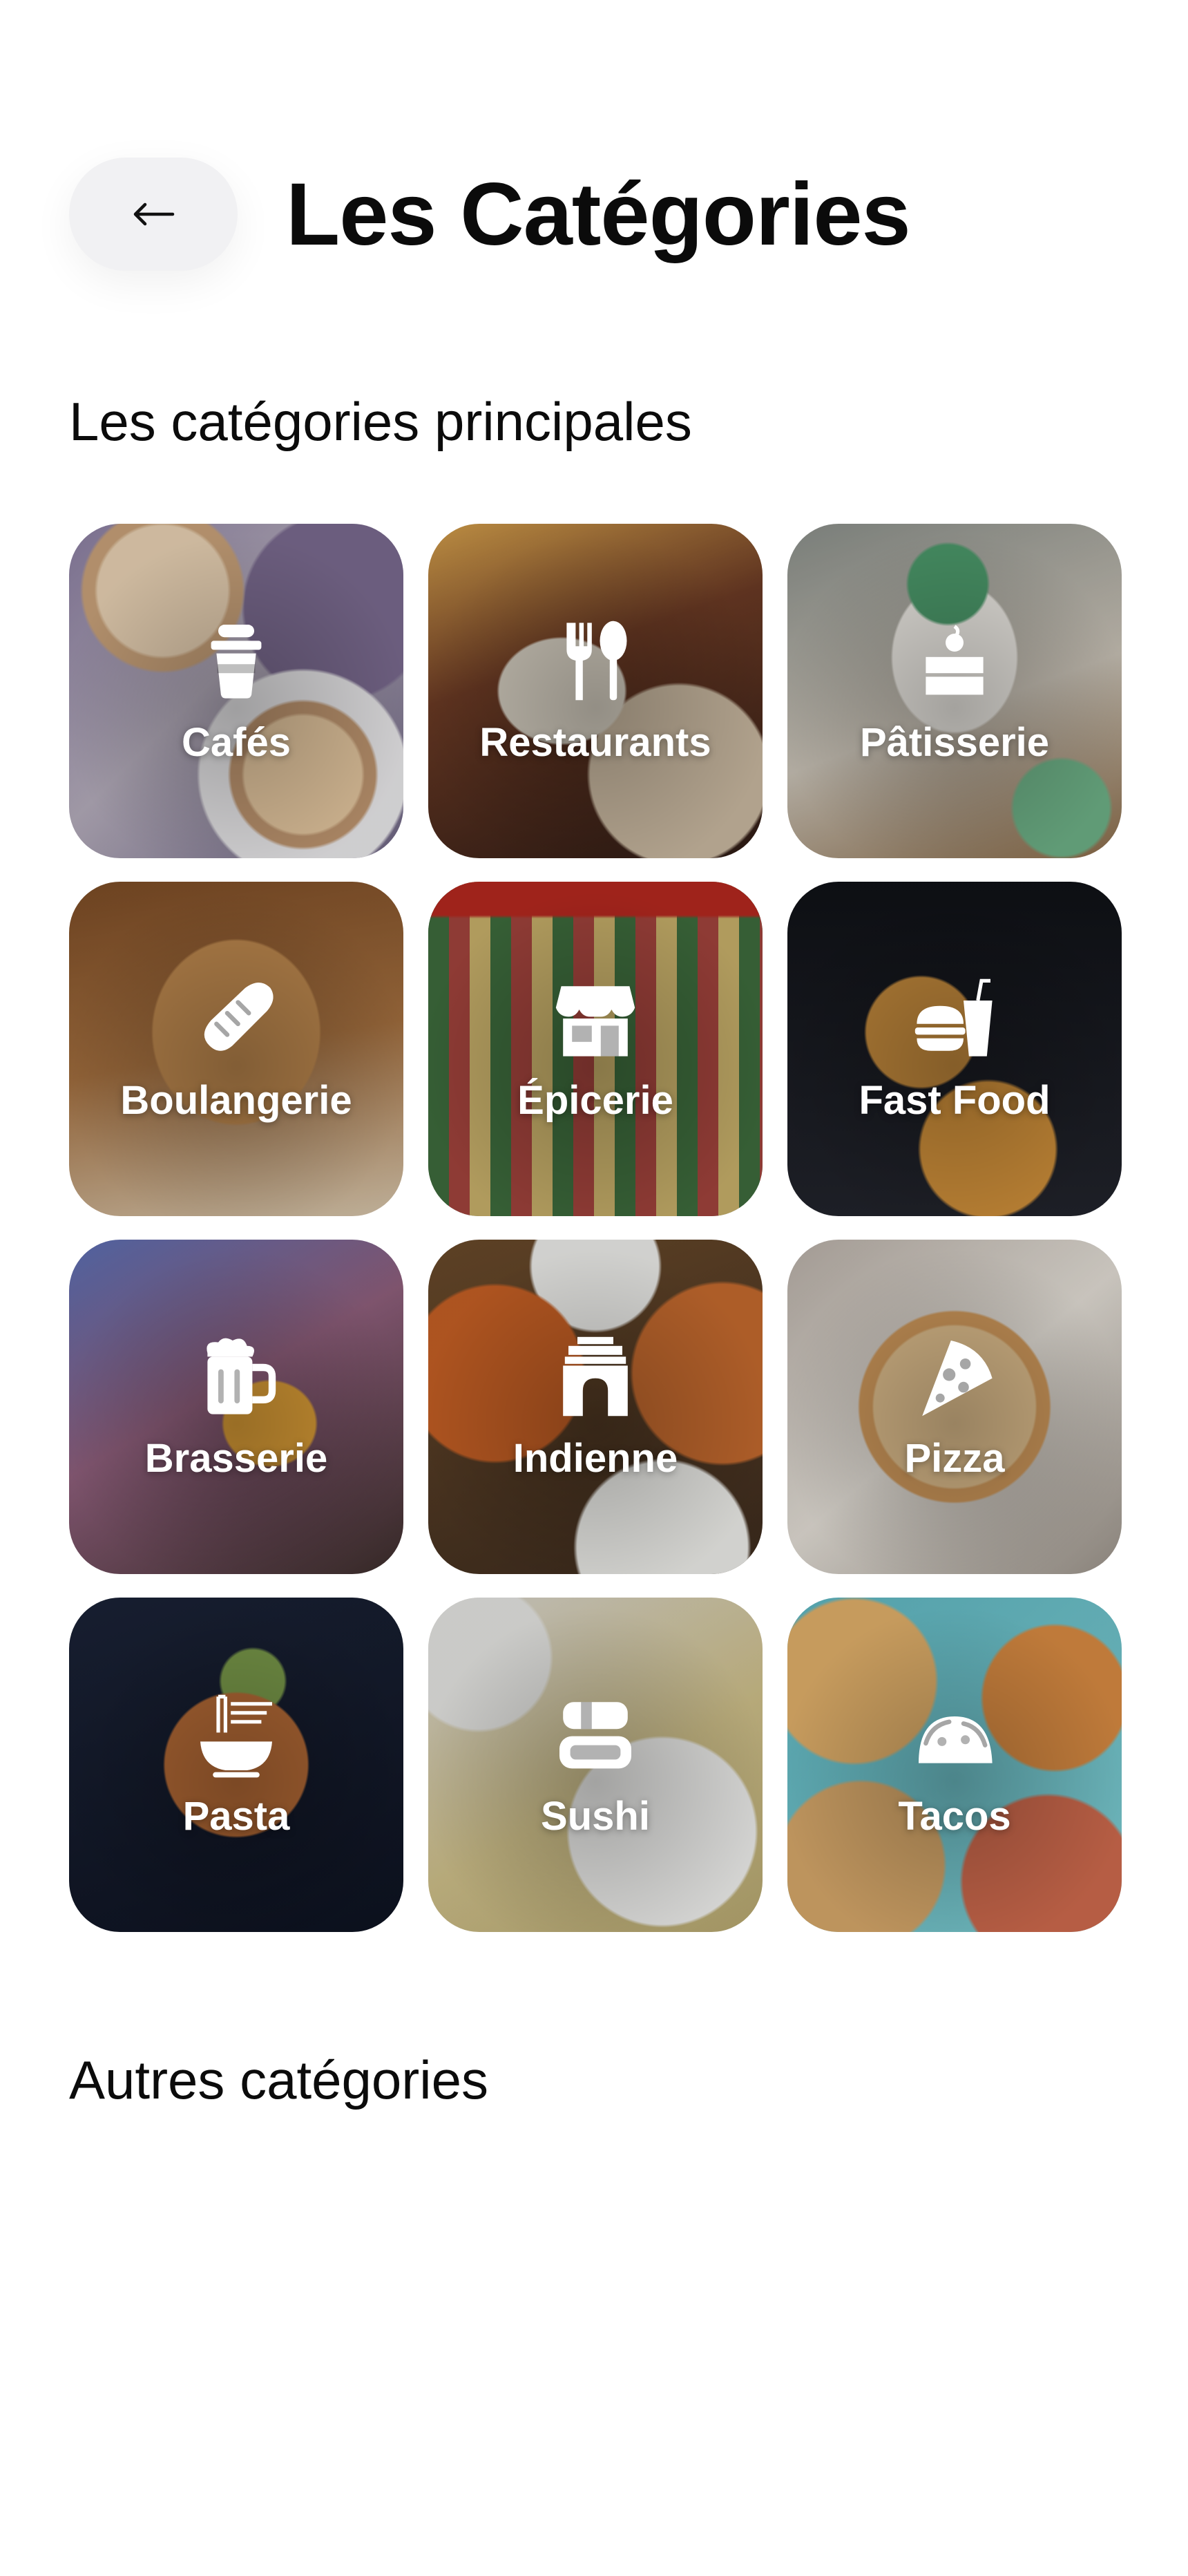 The height and width of the screenshot is (2576, 1188). Describe the element at coordinates (237, 742) in the screenshot. I see `category-label: Cafés` at that location.